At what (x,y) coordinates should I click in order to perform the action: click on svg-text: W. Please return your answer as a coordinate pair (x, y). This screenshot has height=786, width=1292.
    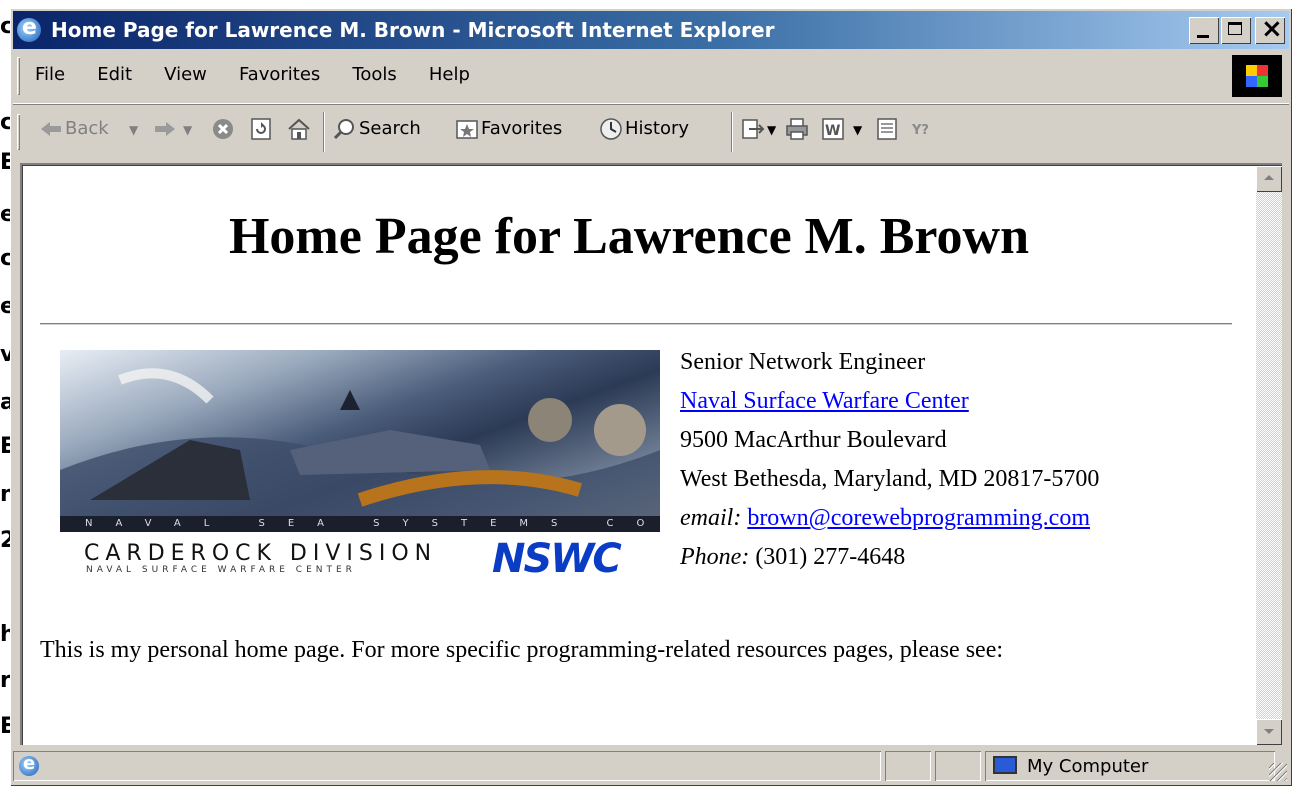
    Looking at the image, I should click on (832, 131).